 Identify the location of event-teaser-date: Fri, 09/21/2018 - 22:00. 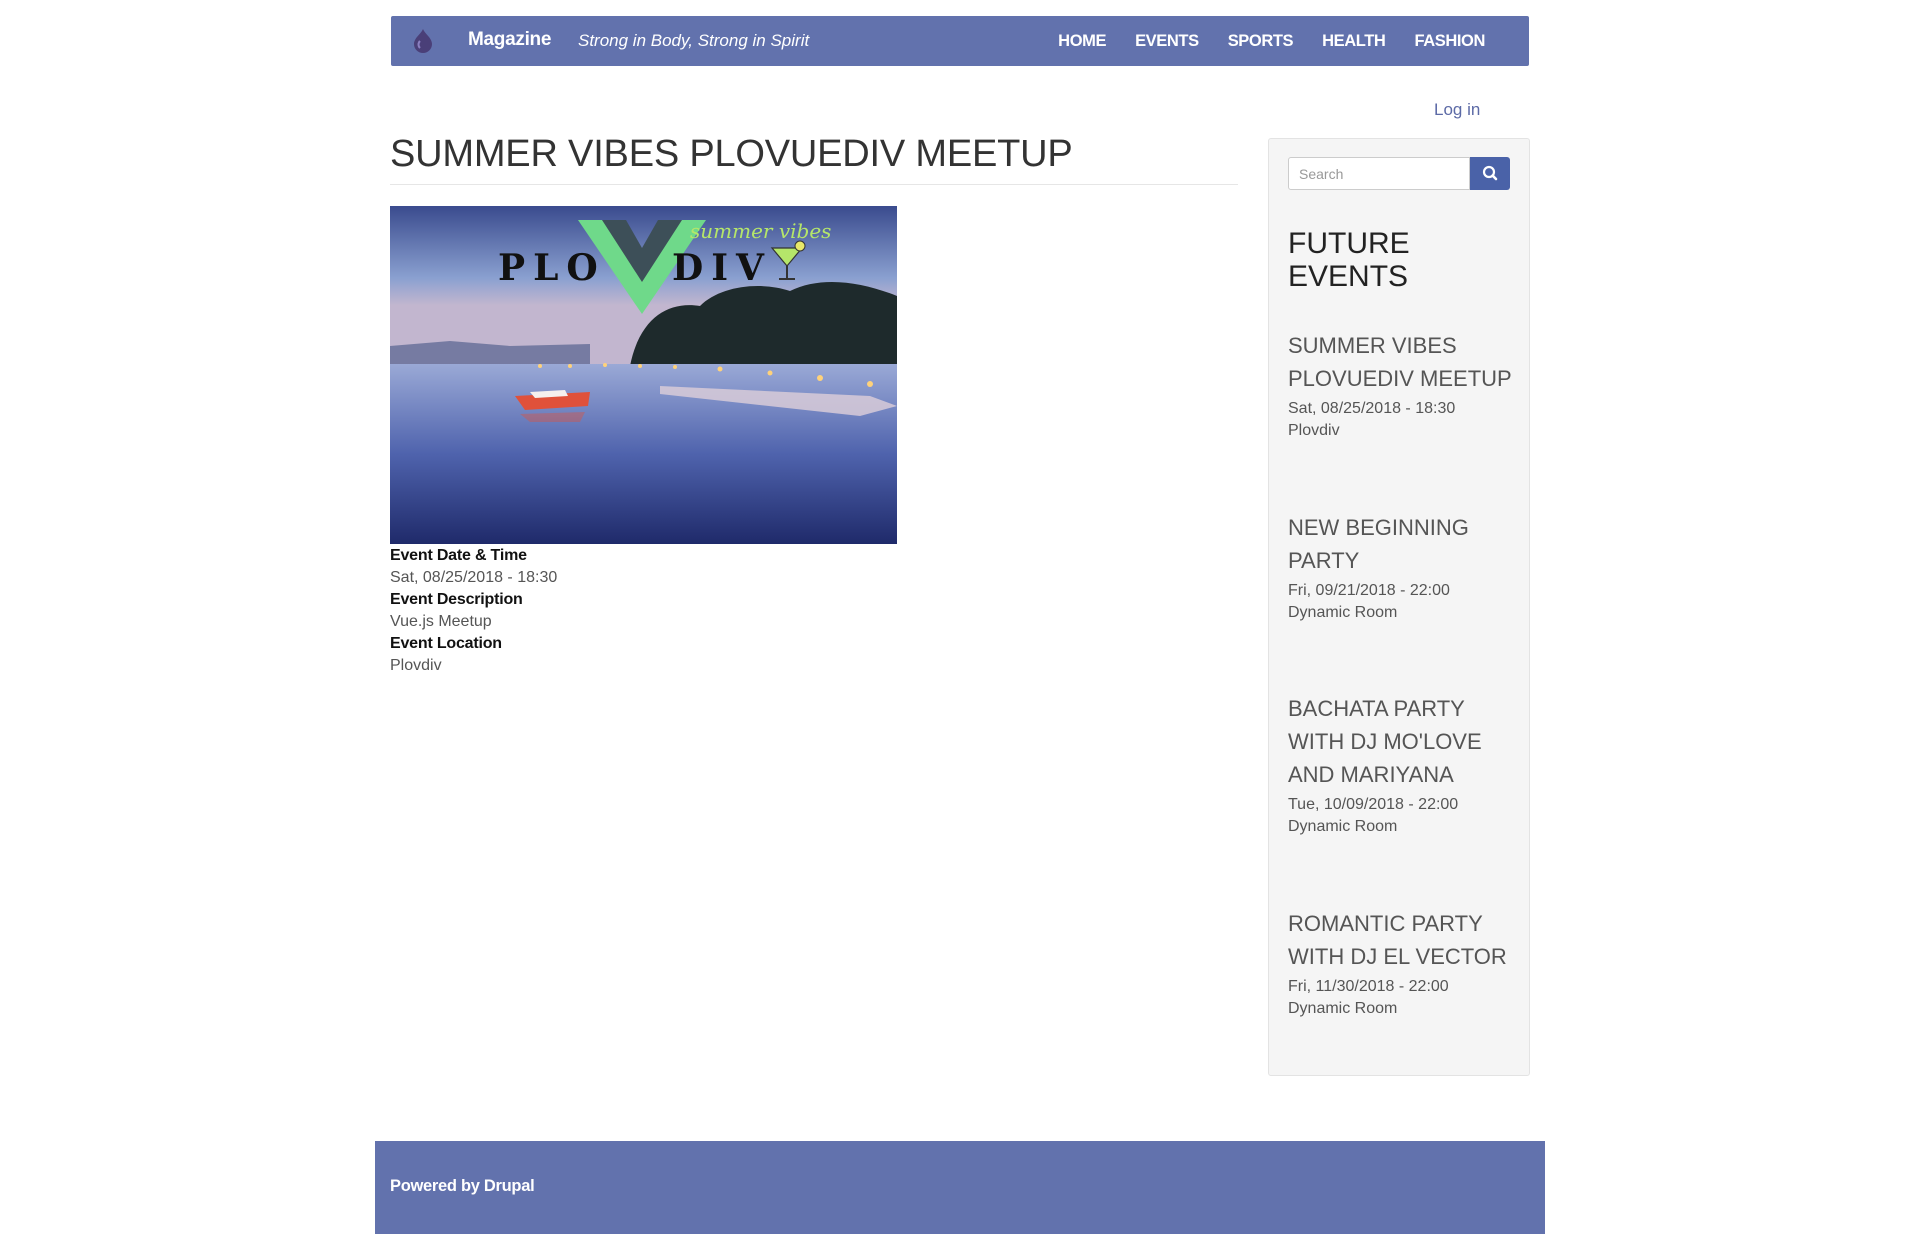
(1369, 590).